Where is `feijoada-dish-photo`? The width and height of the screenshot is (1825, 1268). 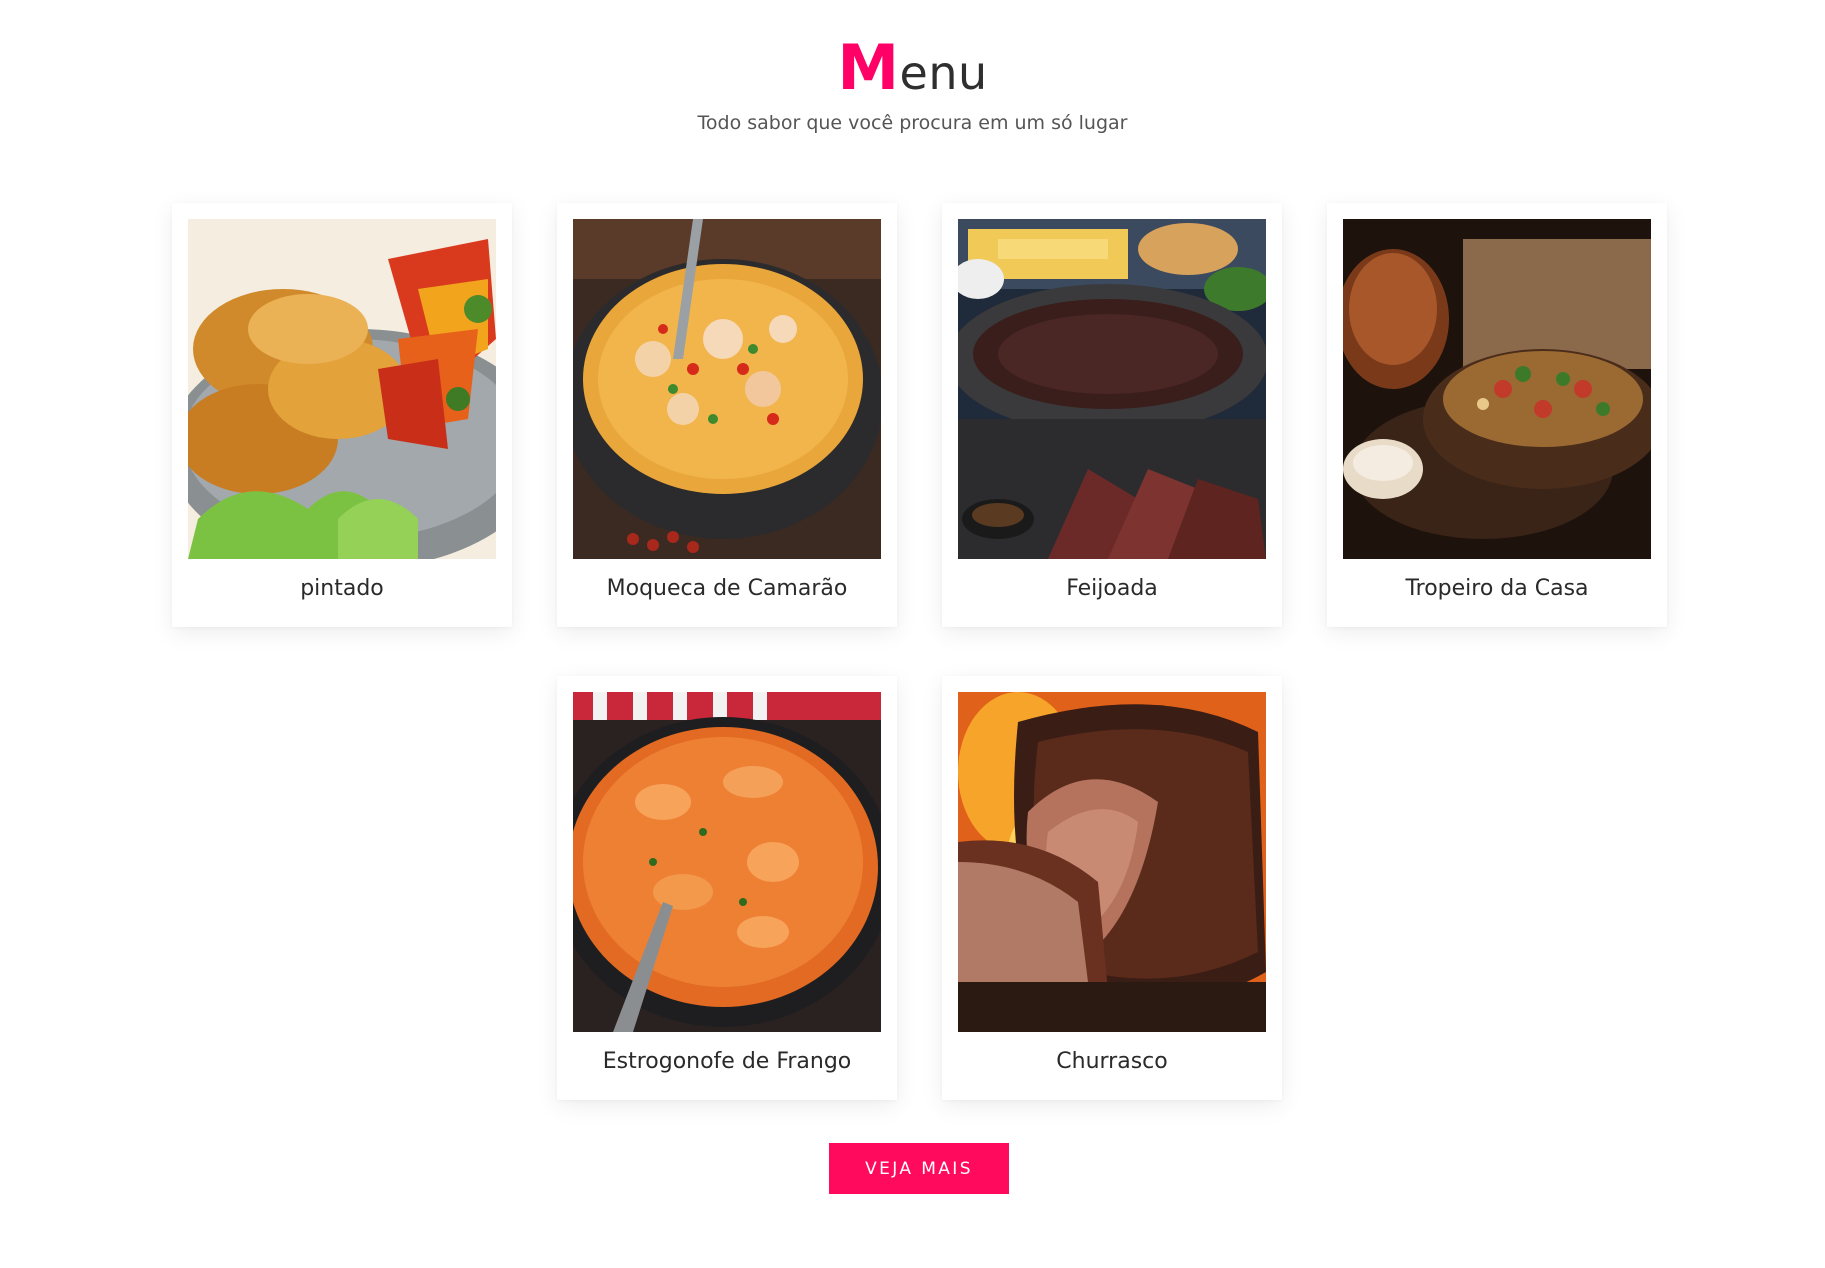 feijoada-dish-photo is located at coordinates (1112, 389).